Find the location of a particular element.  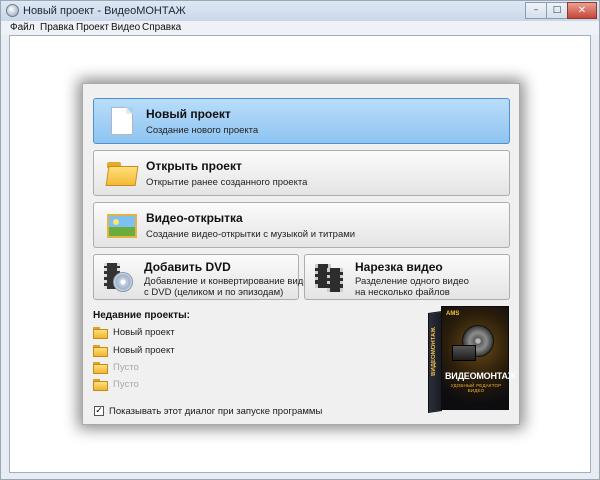

title-bar: Новый проект - ВидеоМОНТАЖ – □ ✕ is located at coordinates (300, 11).